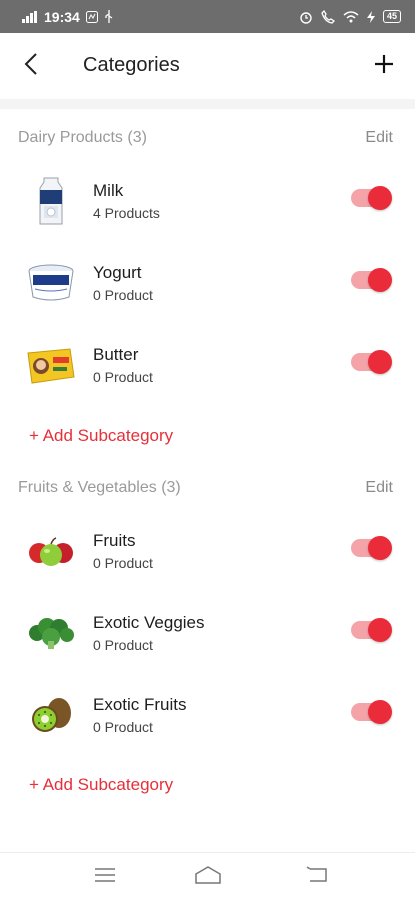 The width and height of the screenshot is (415, 900). I want to click on subcategory-name: Exotic Veggies, so click(149, 622).